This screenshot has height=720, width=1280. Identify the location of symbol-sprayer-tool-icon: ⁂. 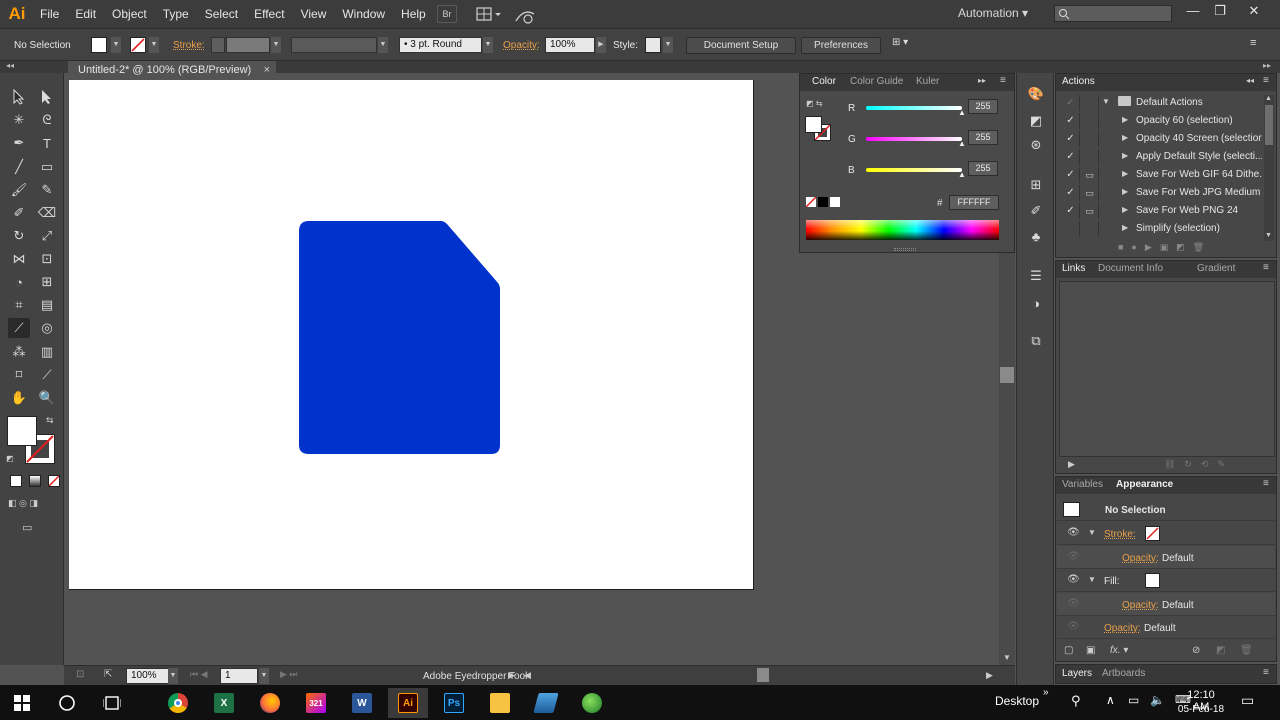
(19, 352).